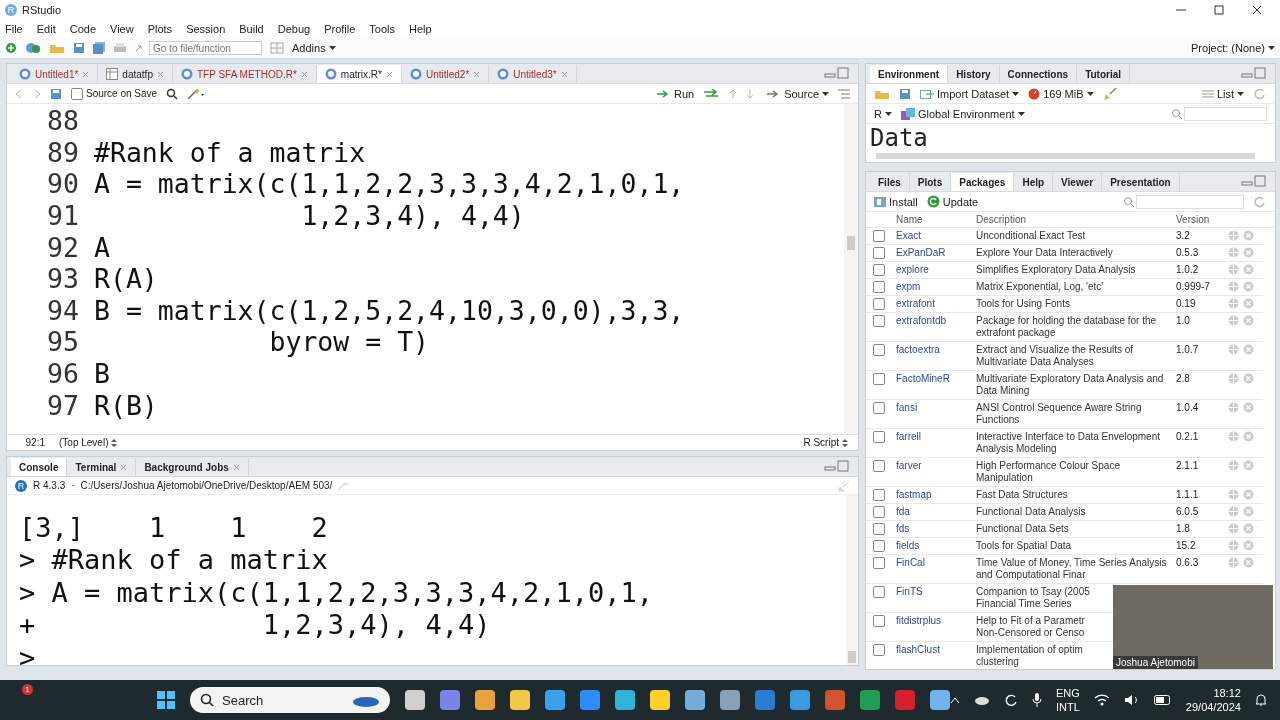 The height and width of the screenshot is (720, 1280). I want to click on menu-item: Session, so click(206, 28).